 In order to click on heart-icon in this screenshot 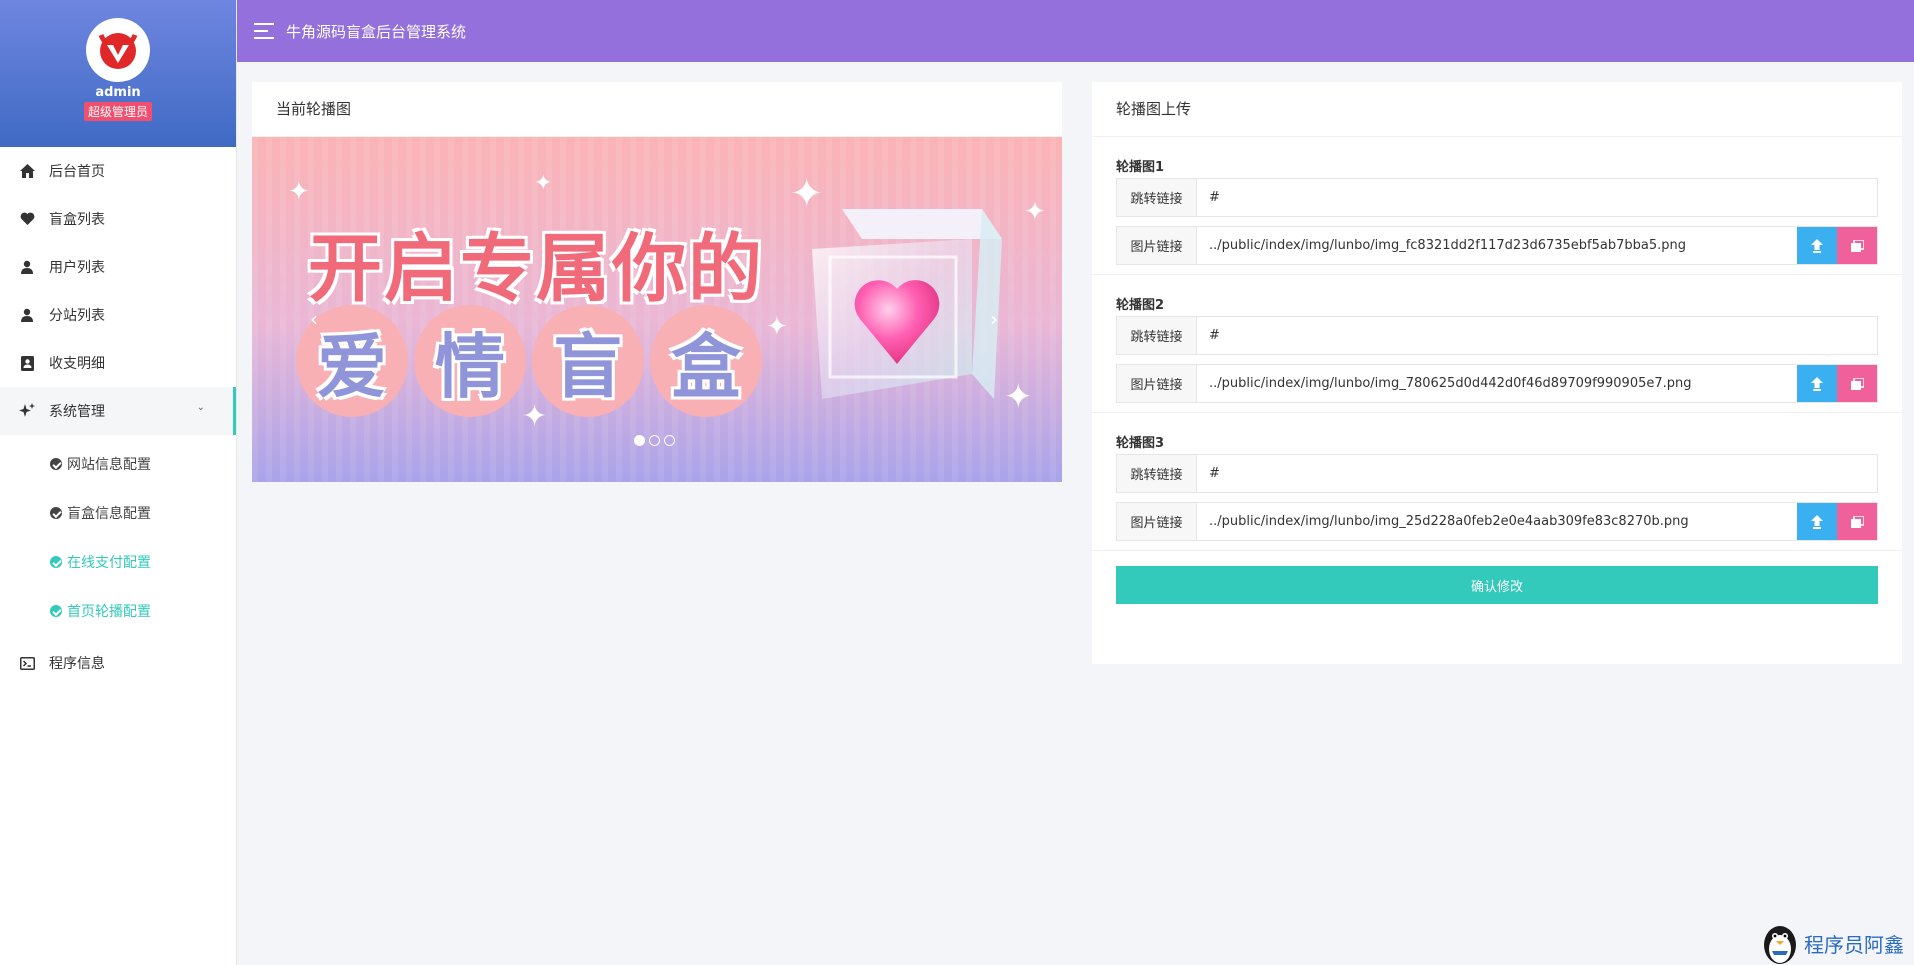, I will do `click(27, 219)`.